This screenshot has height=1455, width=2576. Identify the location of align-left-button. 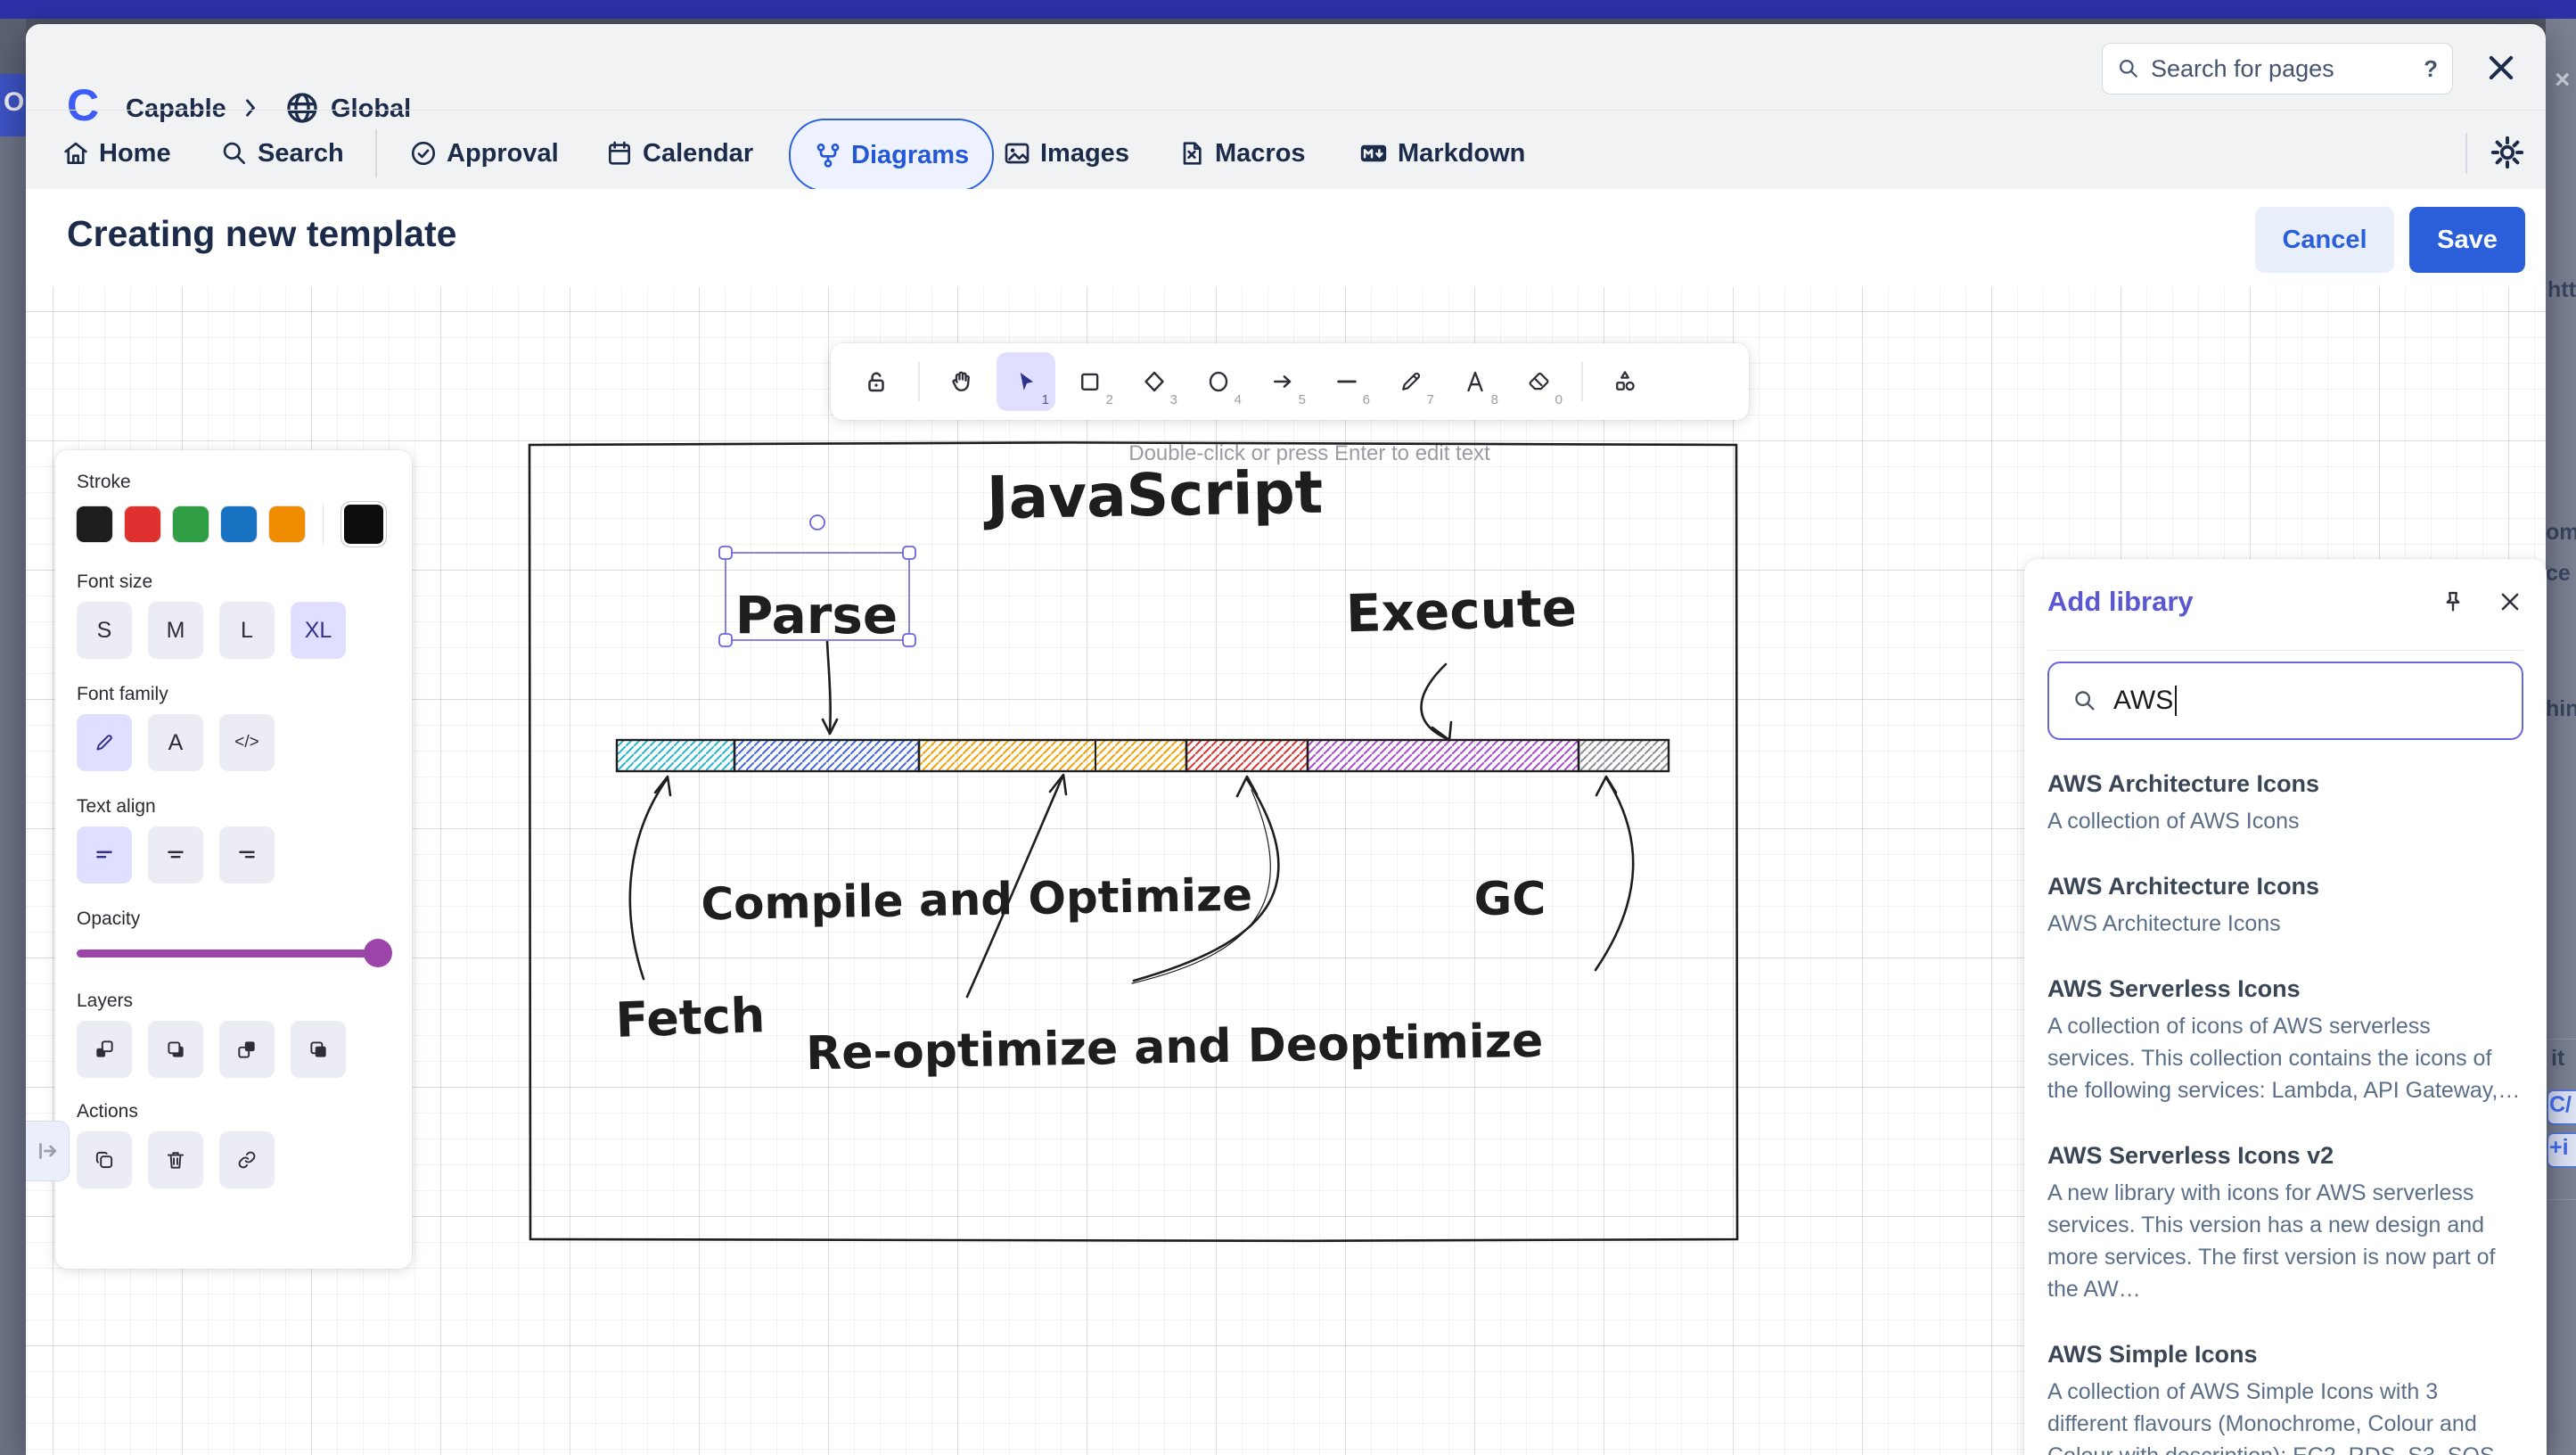
(105, 855).